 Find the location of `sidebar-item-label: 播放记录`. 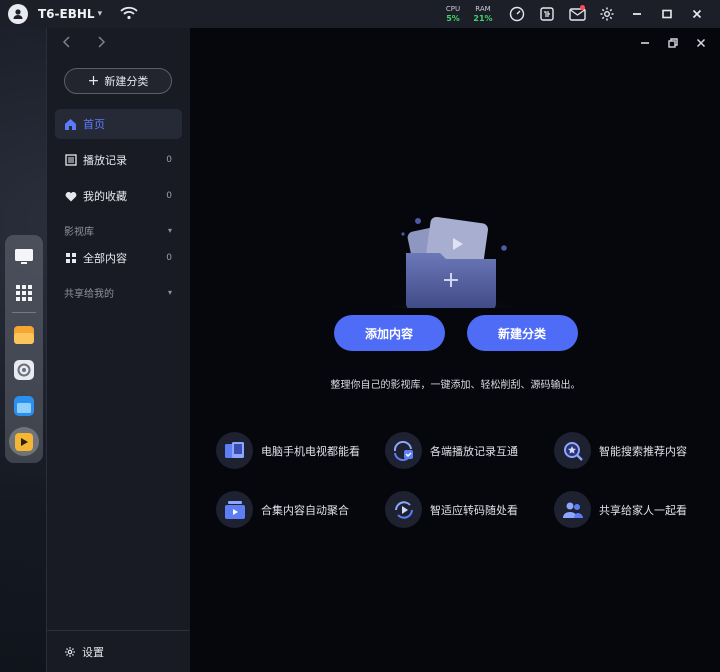

sidebar-item-label: 播放记录 is located at coordinates (105, 160).